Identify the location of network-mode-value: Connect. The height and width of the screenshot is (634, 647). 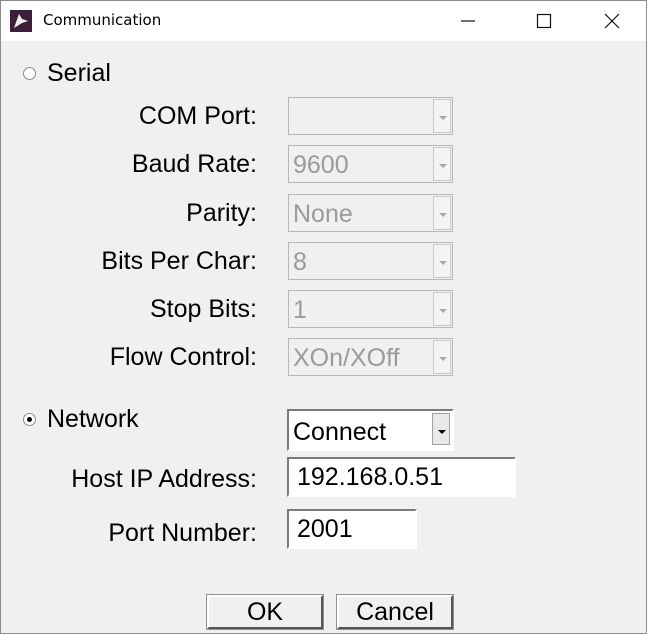
(340, 432).